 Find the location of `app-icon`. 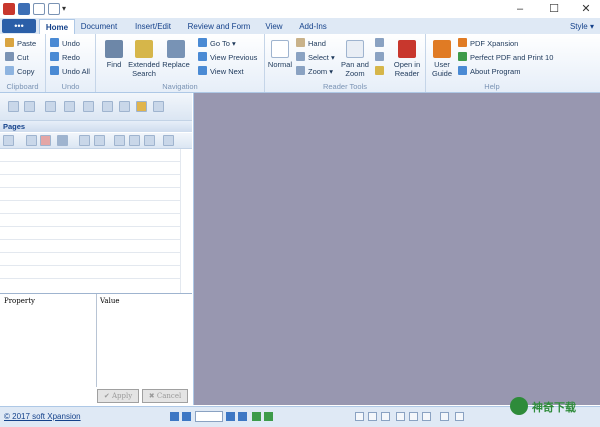

app-icon is located at coordinates (9, 9).